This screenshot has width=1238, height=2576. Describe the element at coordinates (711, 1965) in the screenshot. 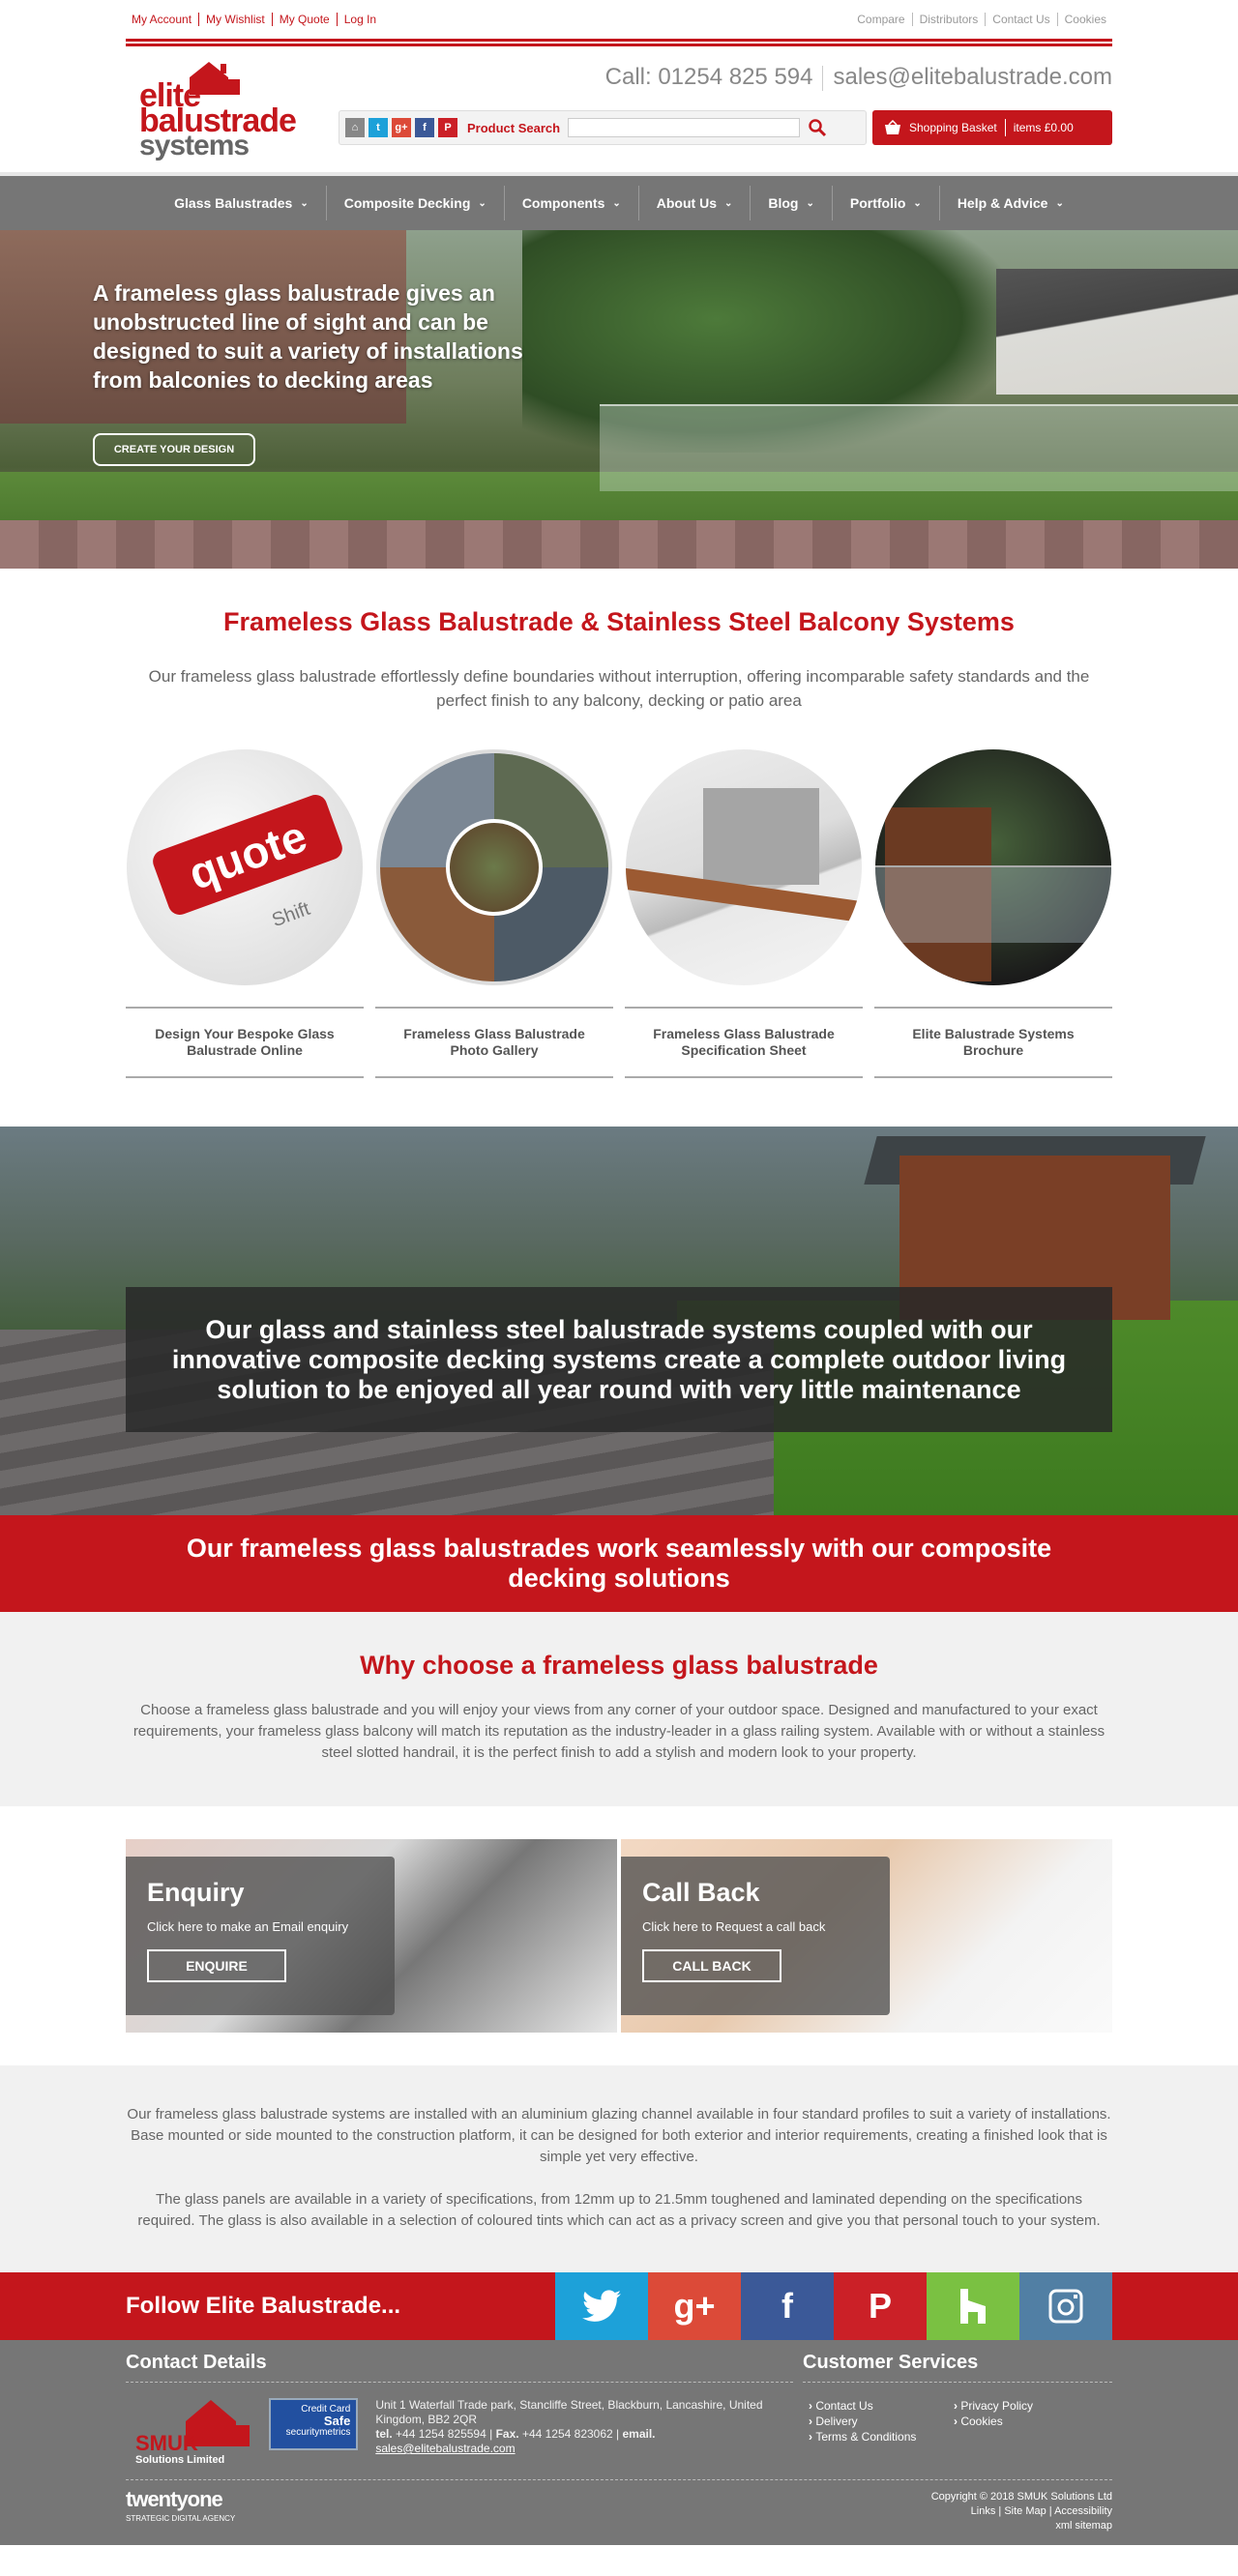

I see `call-back-button: CALL BACK` at that location.